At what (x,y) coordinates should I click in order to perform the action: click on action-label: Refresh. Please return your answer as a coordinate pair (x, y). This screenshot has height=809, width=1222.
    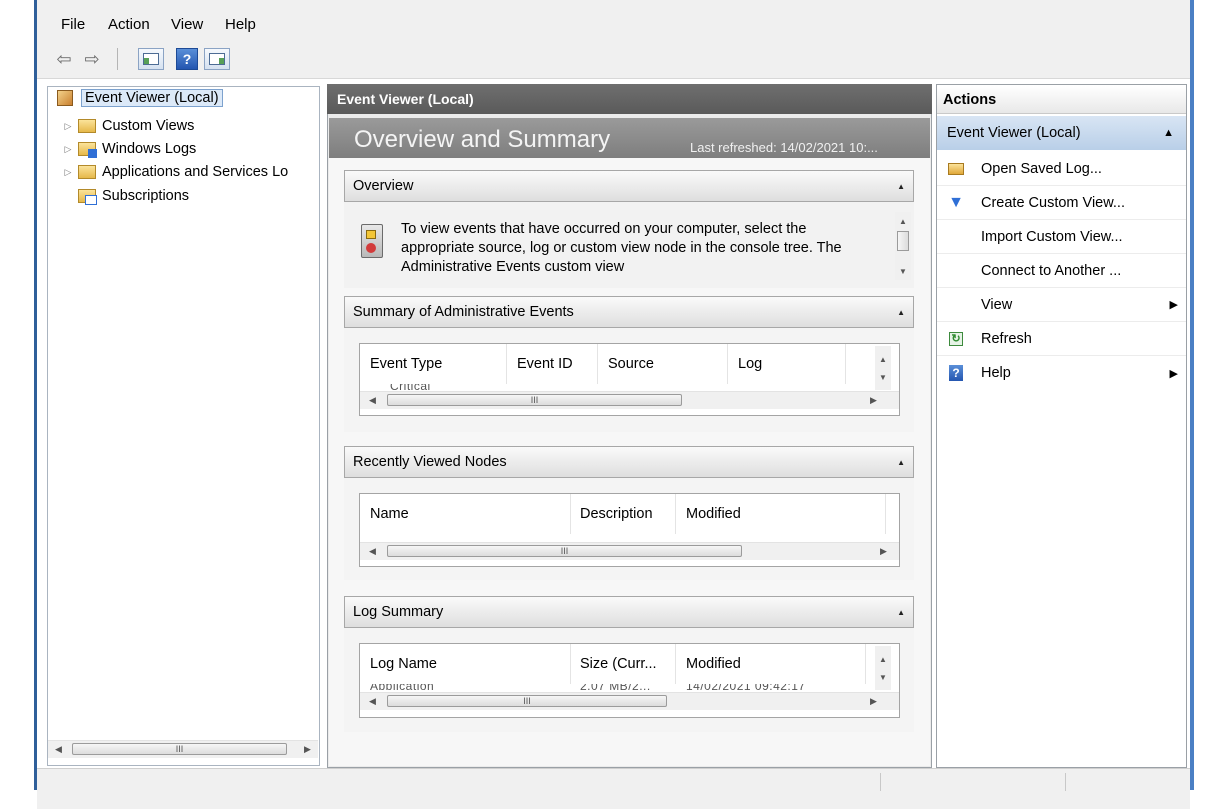
    Looking at the image, I should click on (1006, 338).